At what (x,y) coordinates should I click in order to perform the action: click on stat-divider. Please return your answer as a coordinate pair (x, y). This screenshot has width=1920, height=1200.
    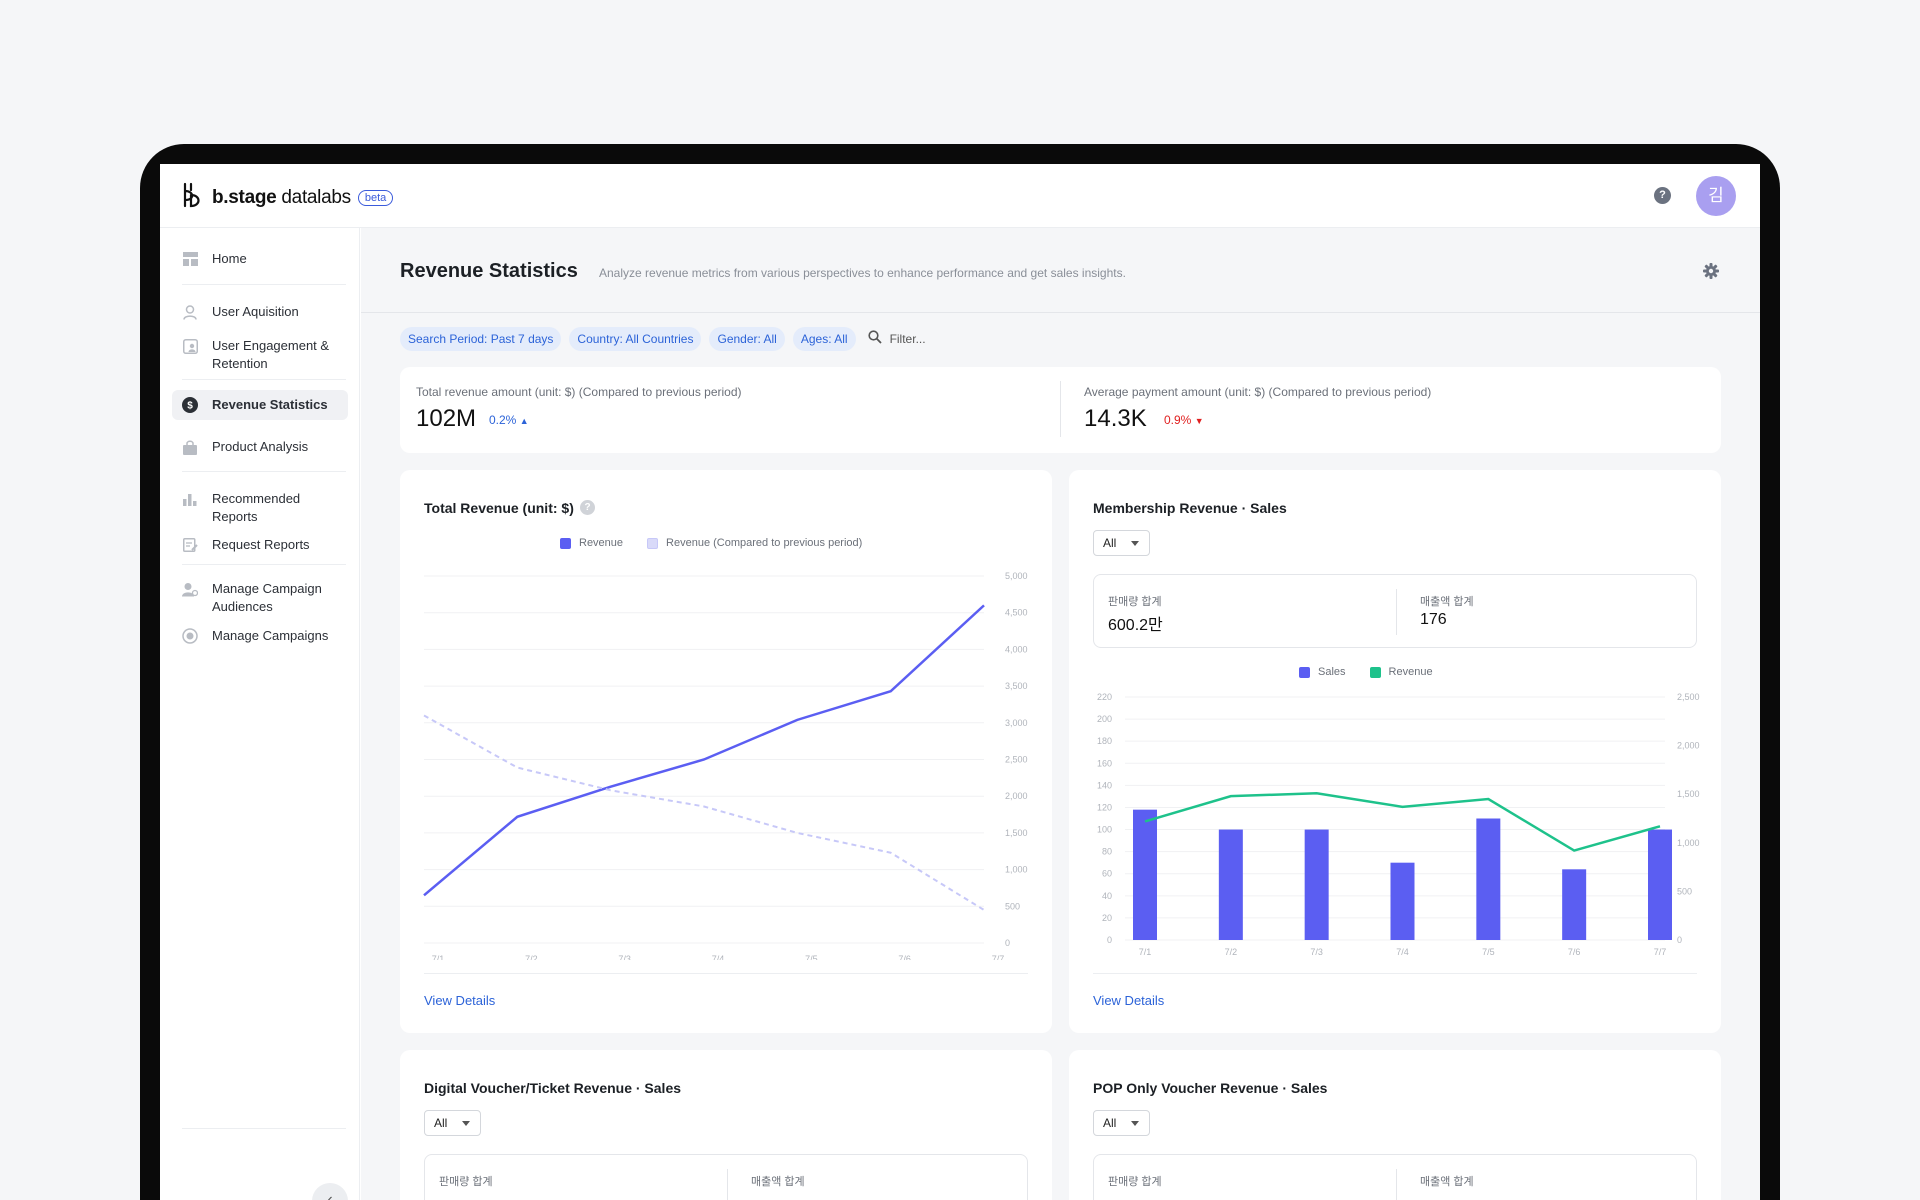
    Looking at the image, I should click on (727, 1184).